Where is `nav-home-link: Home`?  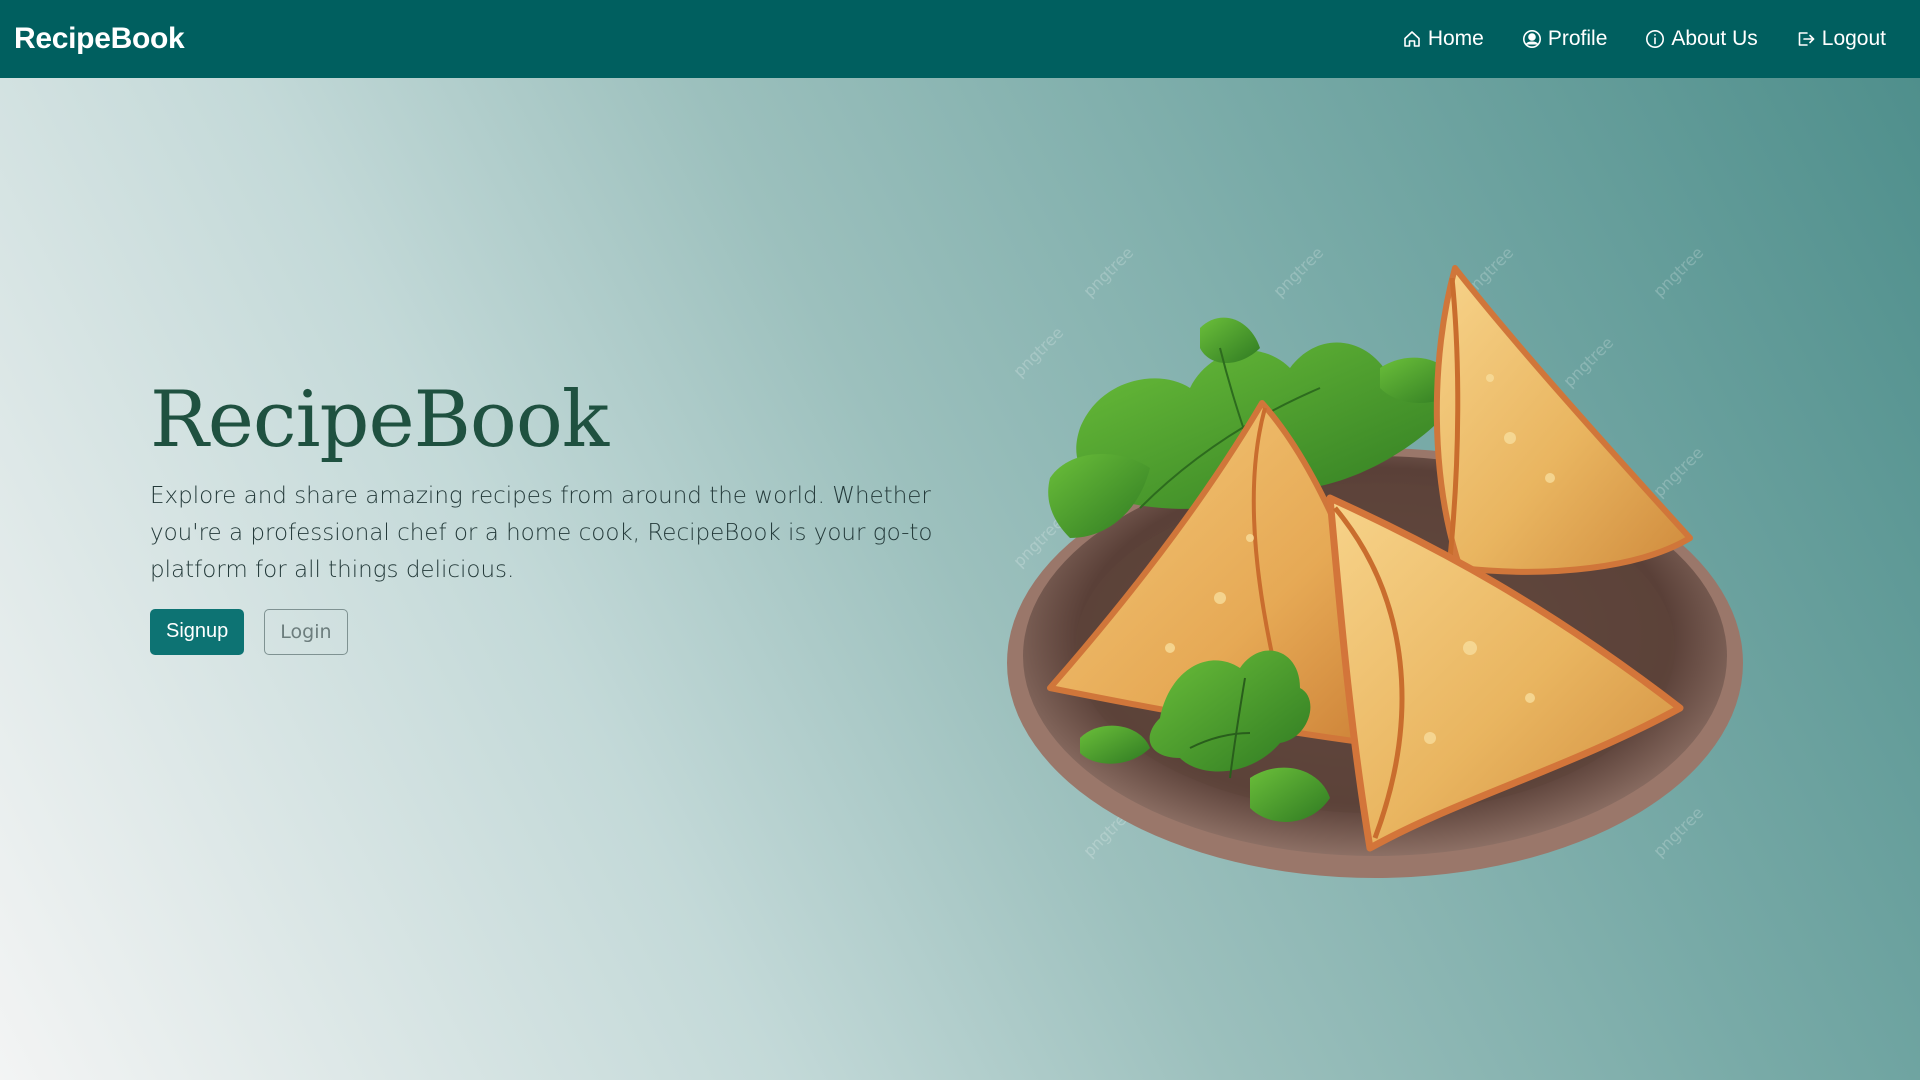 nav-home-link: Home is located at coordinates (1443, 39).